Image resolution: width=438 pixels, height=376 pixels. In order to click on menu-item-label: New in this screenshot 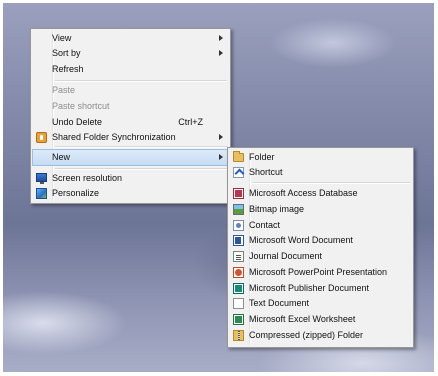, I will do `click(61, 157)`.